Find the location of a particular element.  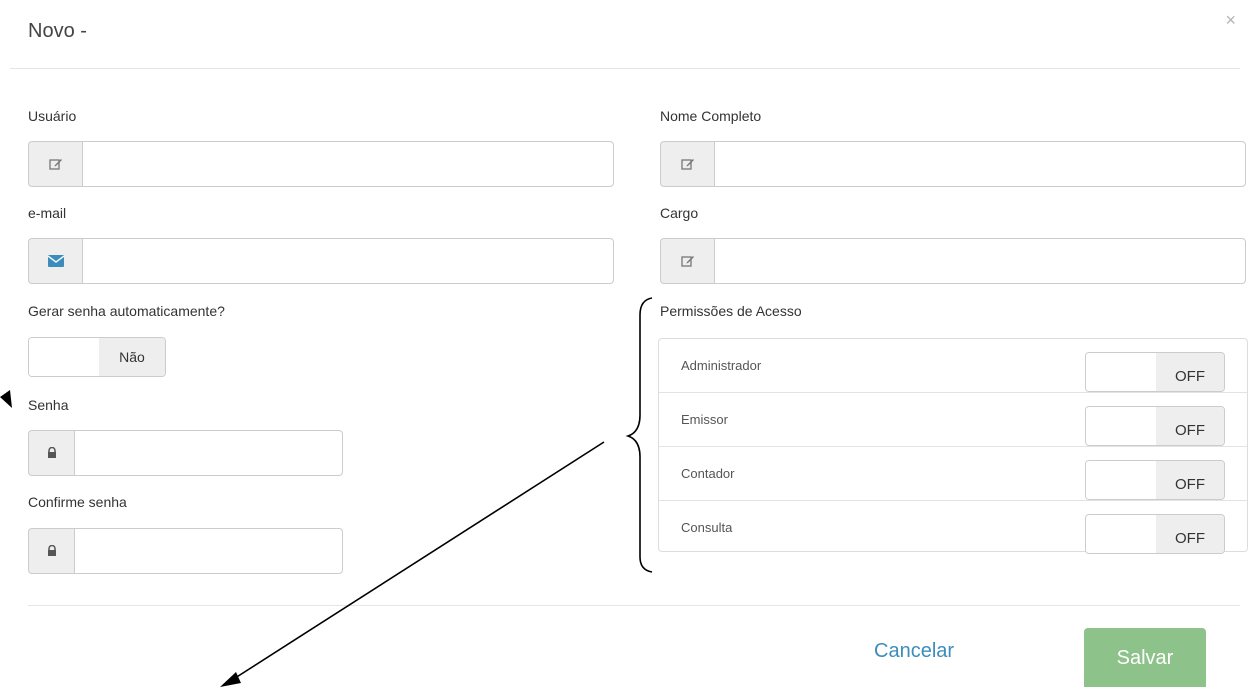

footer-divider is located at coordinates (634, 605).